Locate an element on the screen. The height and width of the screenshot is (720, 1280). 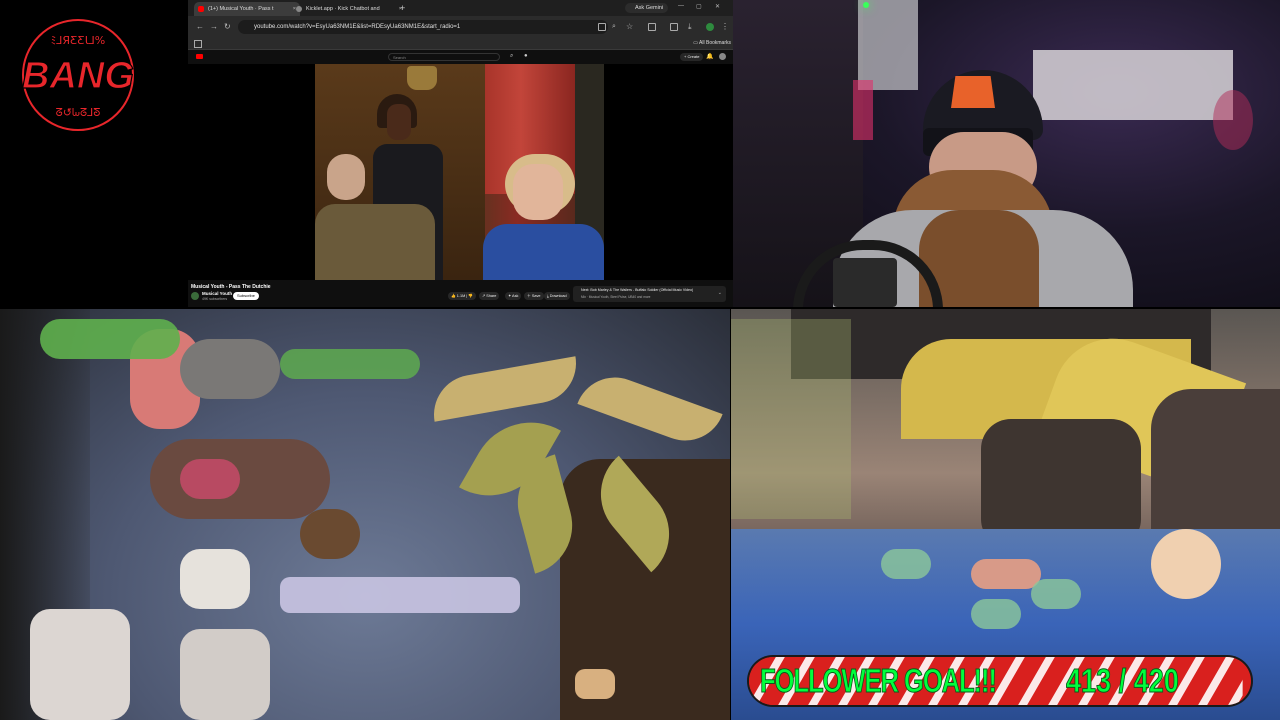
like-button: 👍 1.1M | 👎 is located at coordinates (462, 296).